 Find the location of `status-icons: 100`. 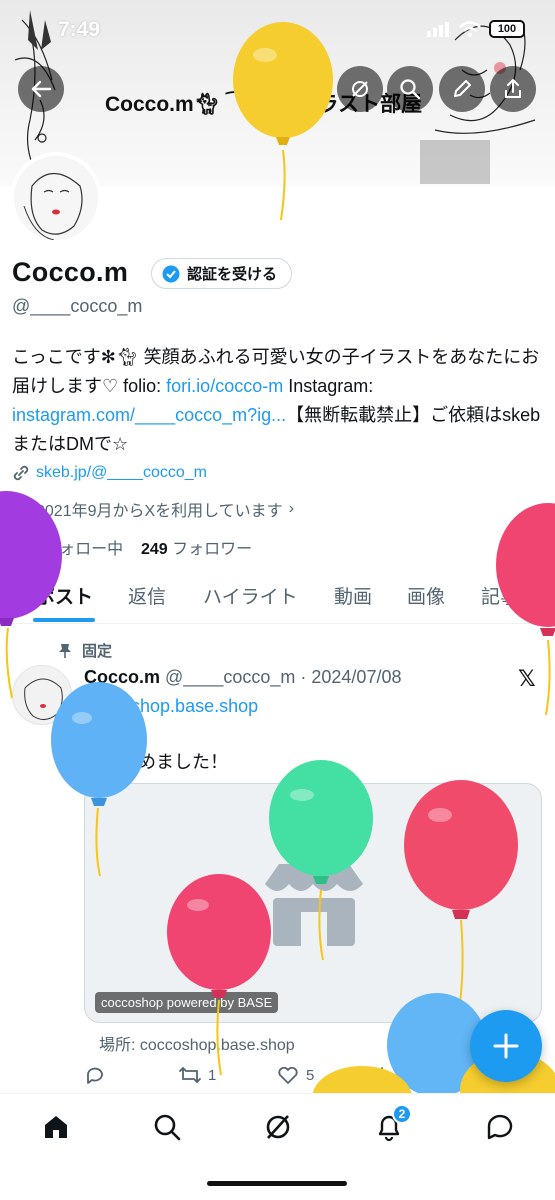

status-icons: 100 is located at coordinates (476, 29).